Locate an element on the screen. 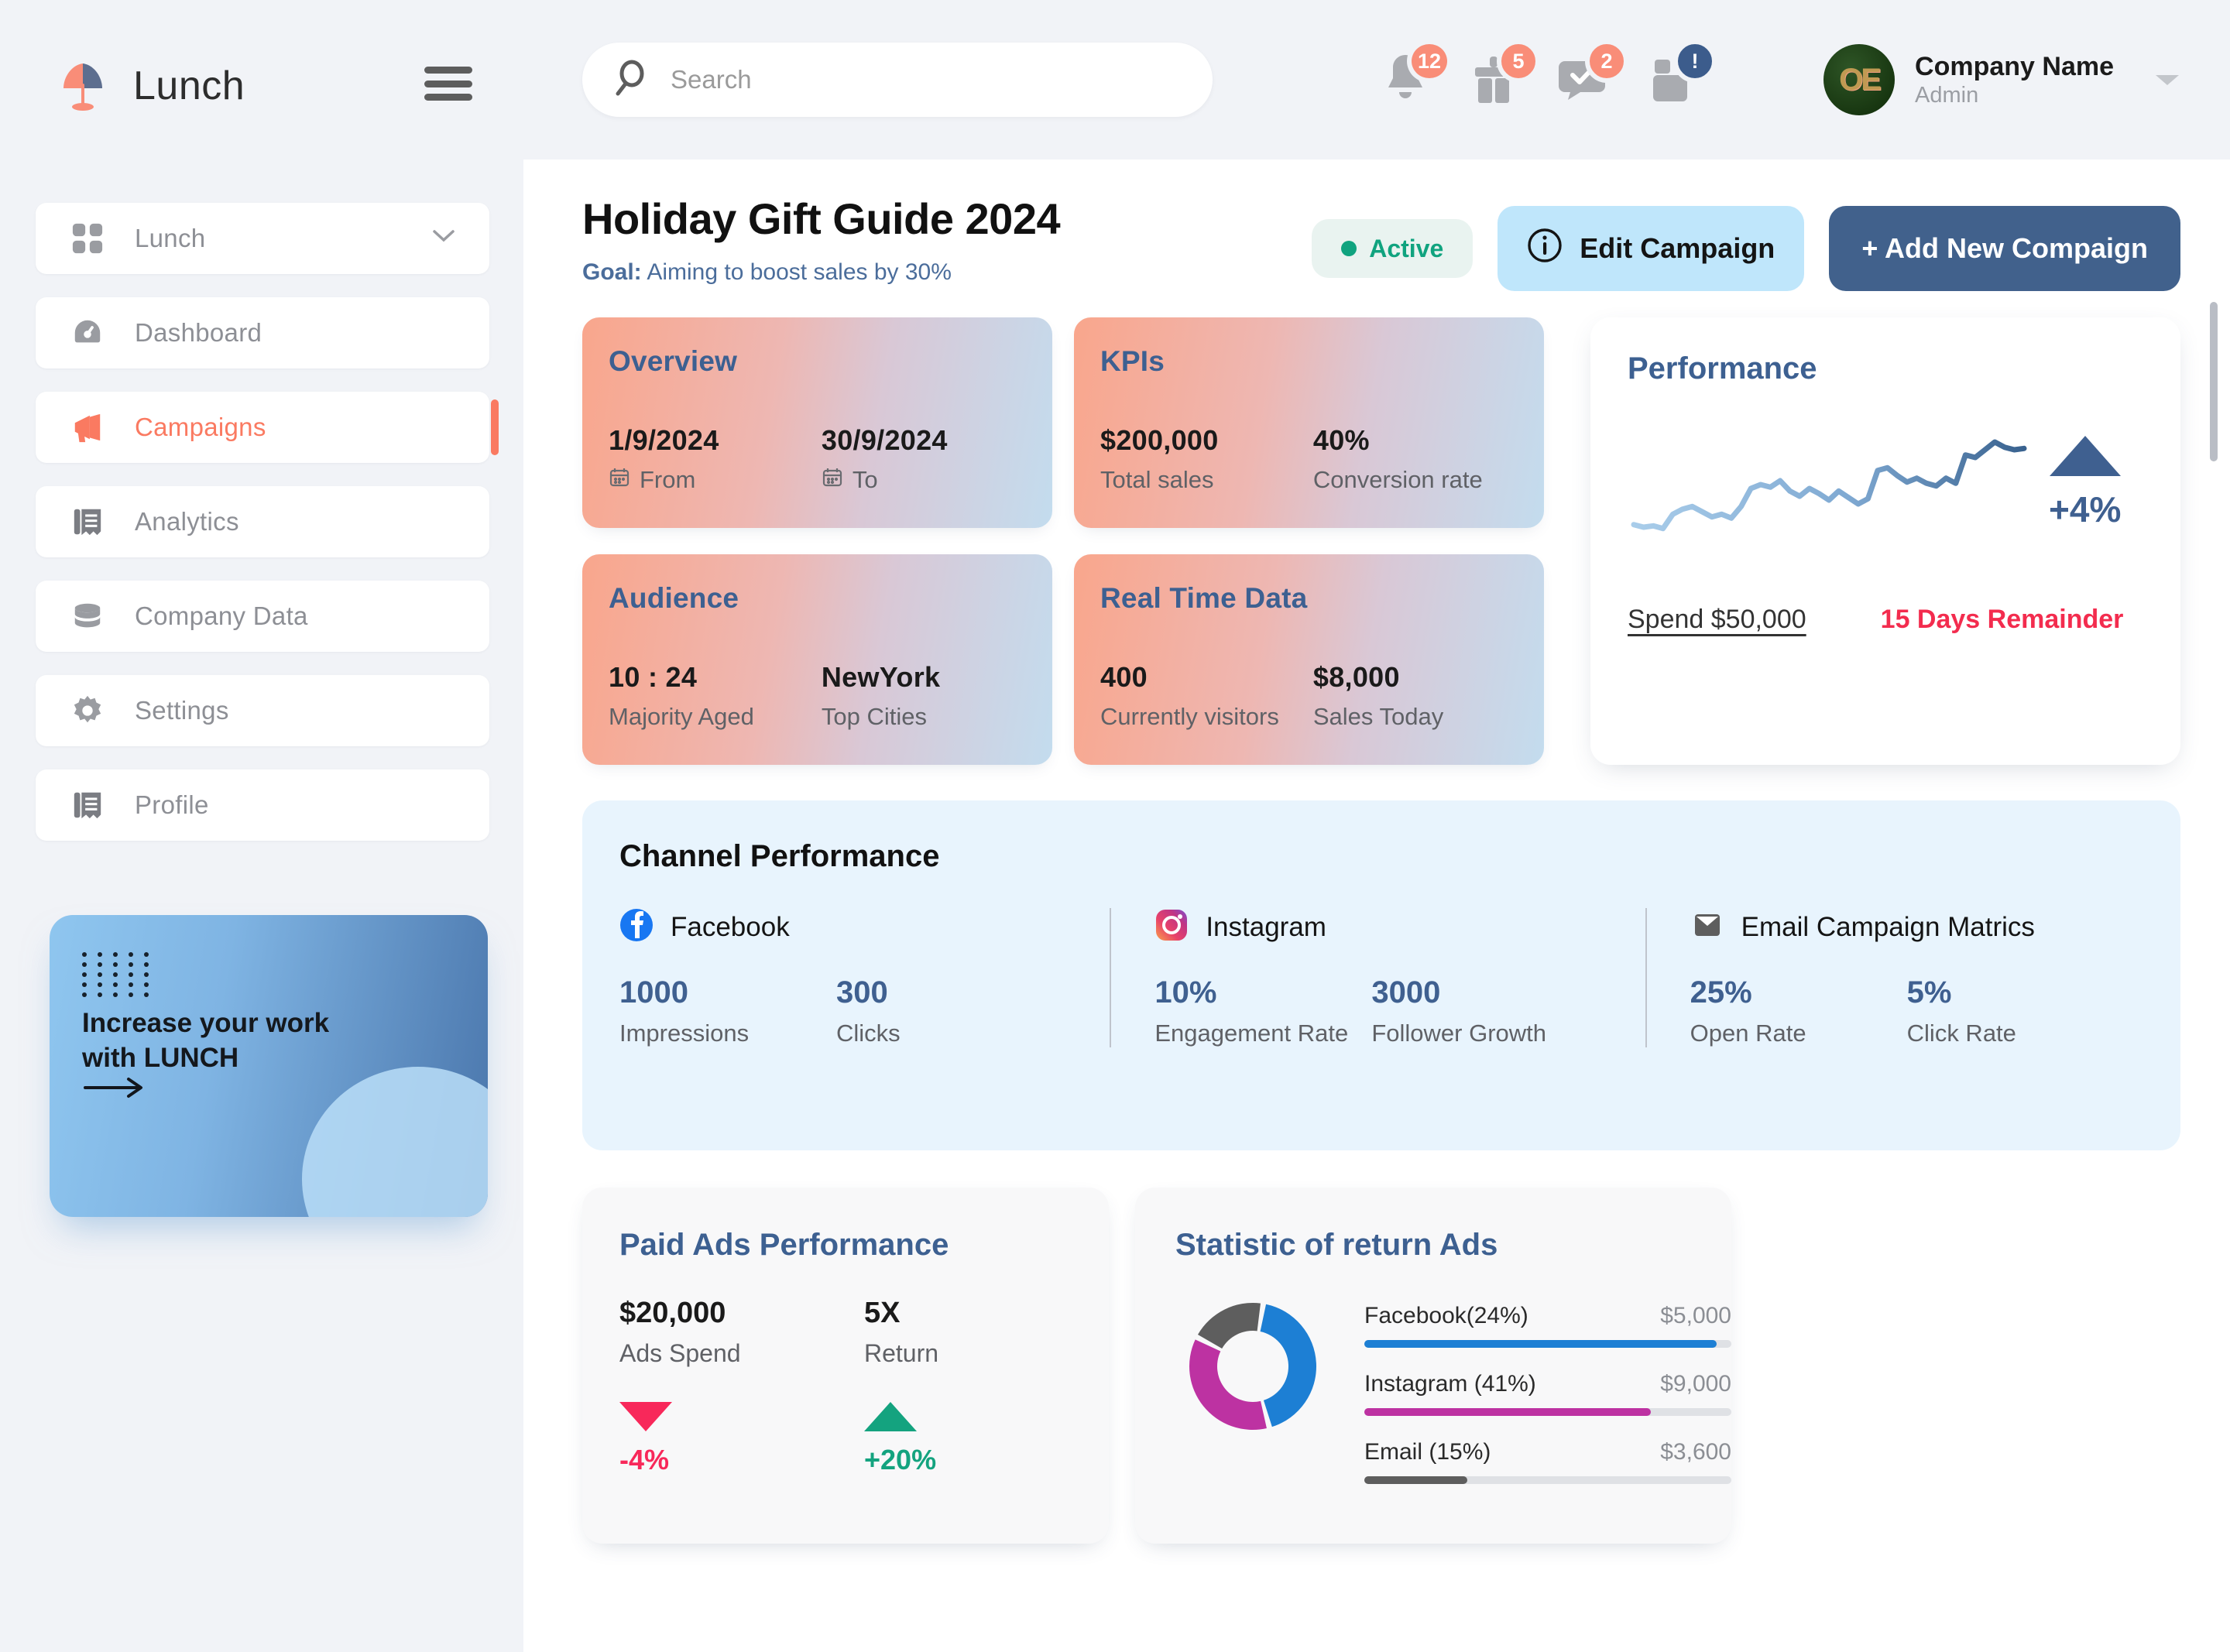 The width and height of the screenshot is (2230, 1652). sidebar-item-label: Analytics is located at coordinates (187, 522).